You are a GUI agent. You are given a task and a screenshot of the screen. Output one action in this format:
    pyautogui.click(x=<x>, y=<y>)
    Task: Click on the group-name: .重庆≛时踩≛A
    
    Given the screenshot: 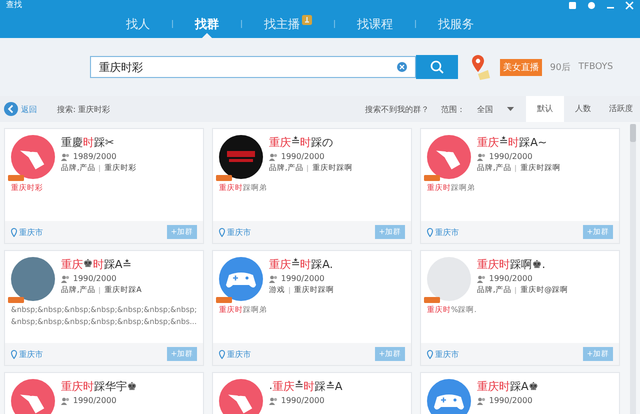 What is the action you would take?
    pyautogui.click(x=305, y=386)
    